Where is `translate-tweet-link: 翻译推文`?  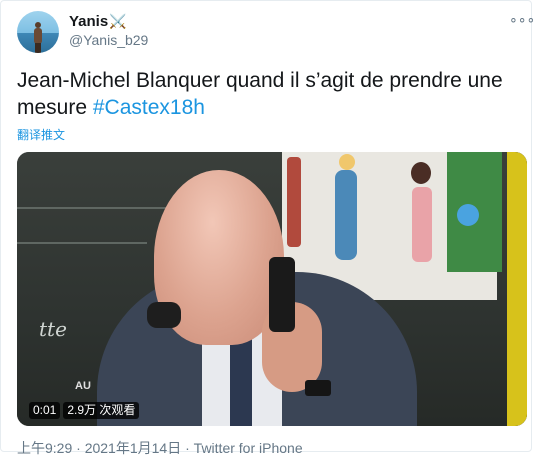
translate-tweet-link: 翻译推文 is located at coordinates (41, 134).